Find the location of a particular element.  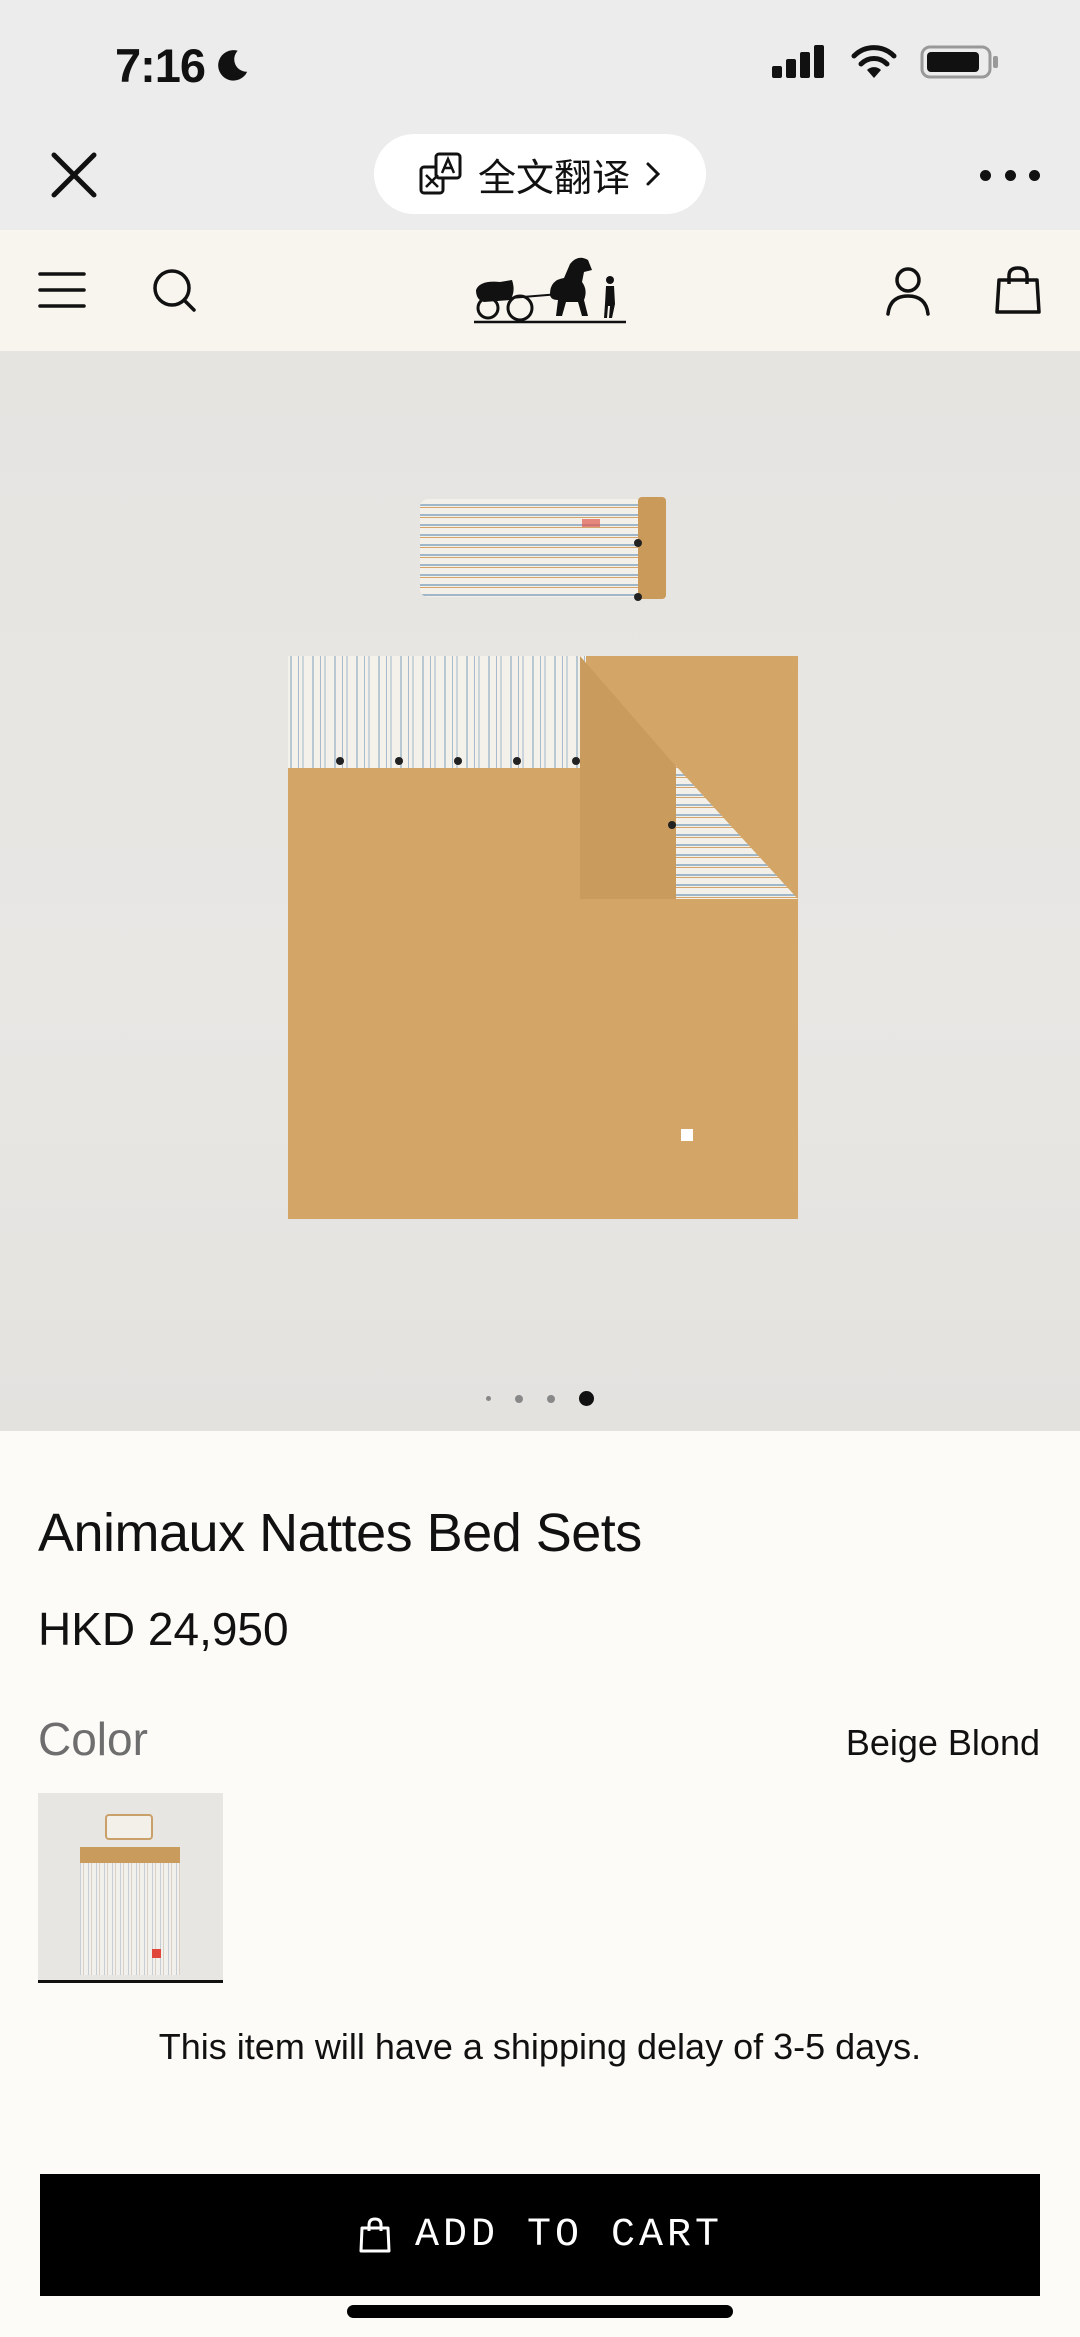

wifi-icon is located at coordinates (874, 61).